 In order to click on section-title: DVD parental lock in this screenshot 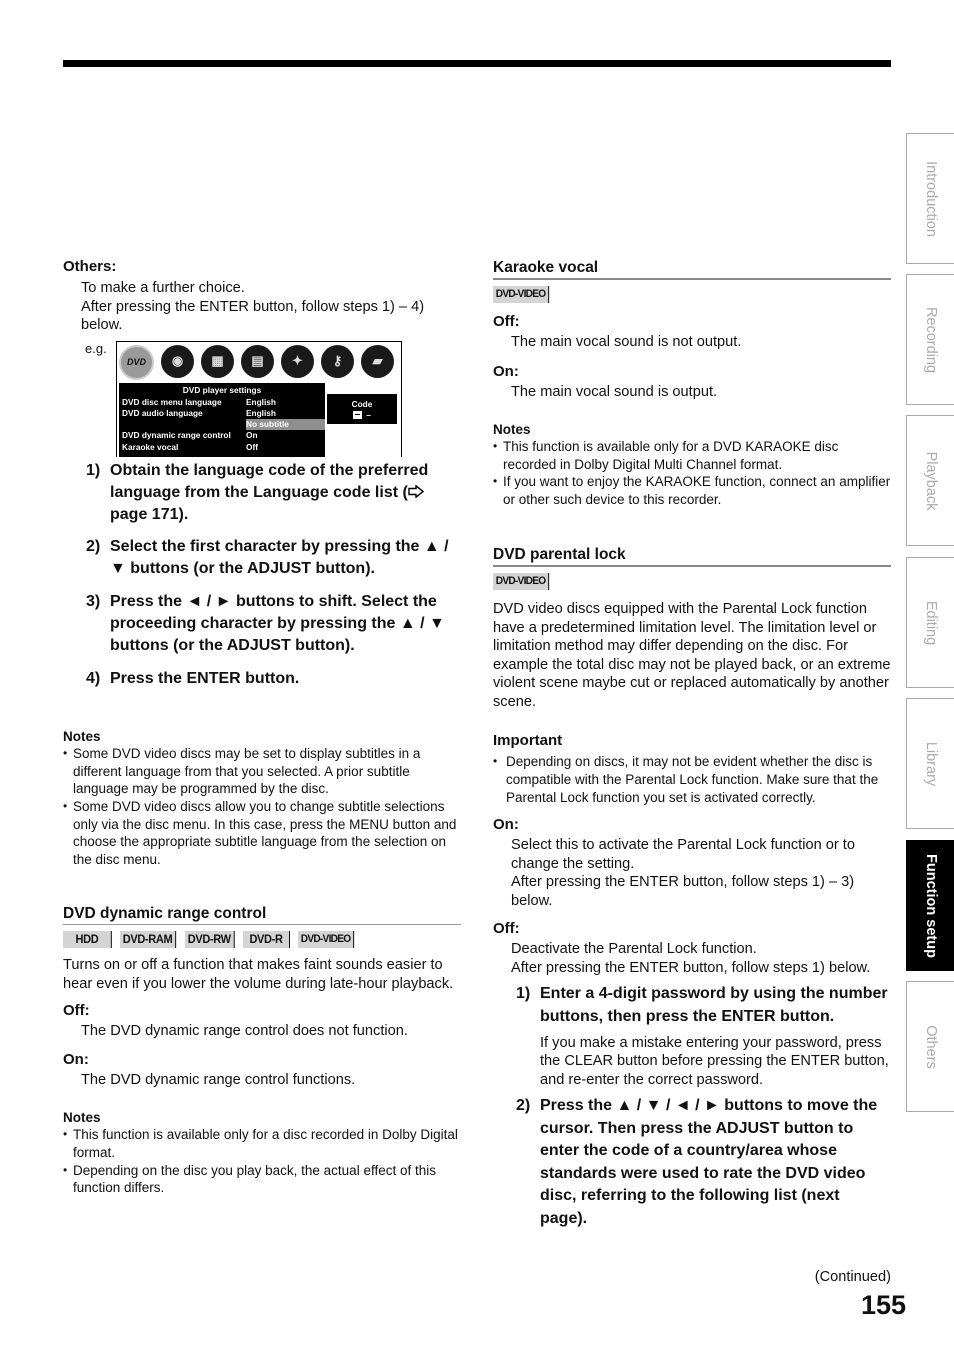, I will do `click(692, 556)`.